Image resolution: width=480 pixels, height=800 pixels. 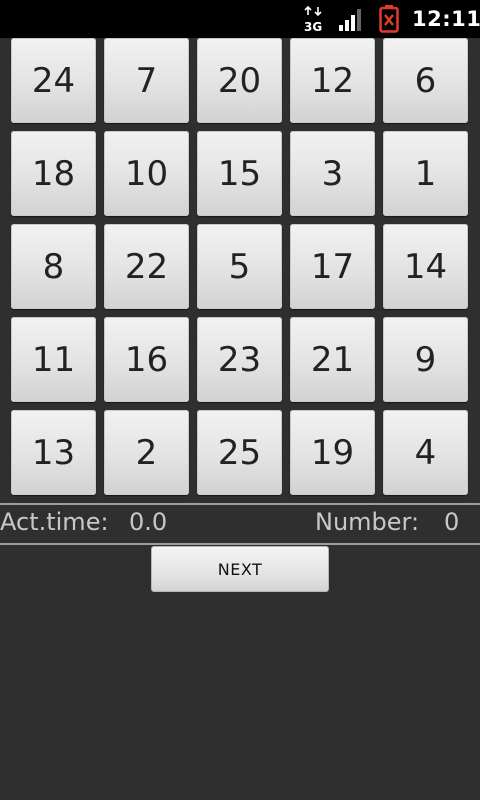 What do you see at coordinates (389, 19) in the screenshot?
I see `battery-alert-icon` at bounding box center [389, 19].